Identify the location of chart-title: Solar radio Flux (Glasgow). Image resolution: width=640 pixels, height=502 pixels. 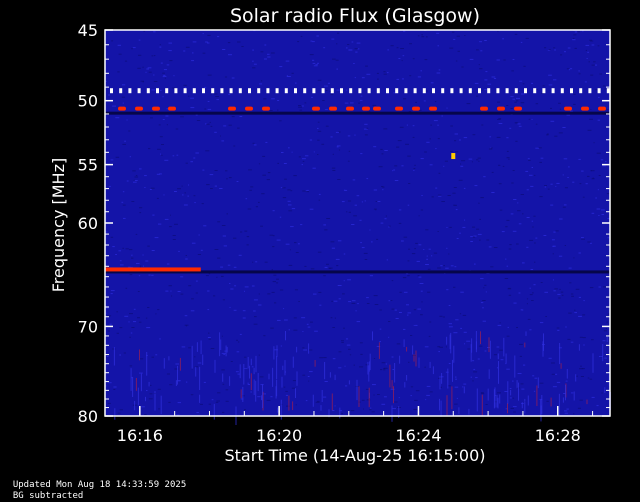
(355, 16).